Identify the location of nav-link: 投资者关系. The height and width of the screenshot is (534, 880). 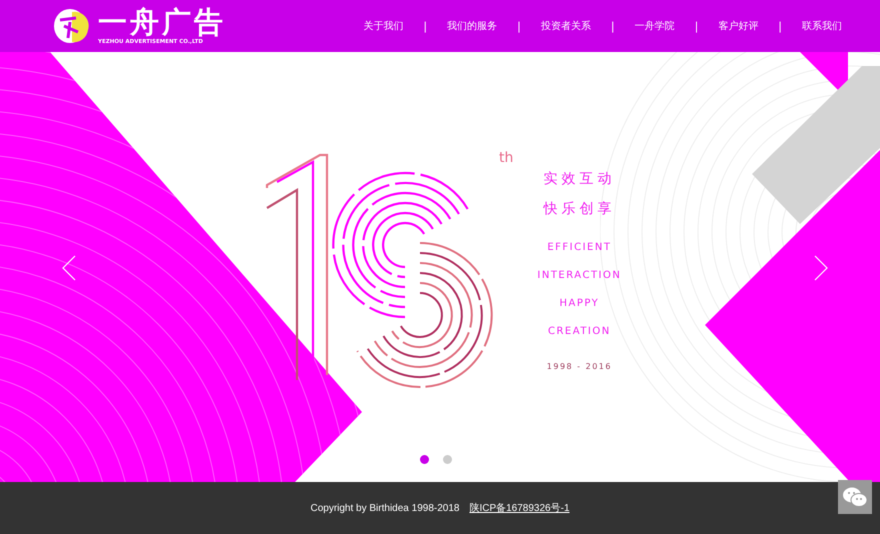
(565, 26).